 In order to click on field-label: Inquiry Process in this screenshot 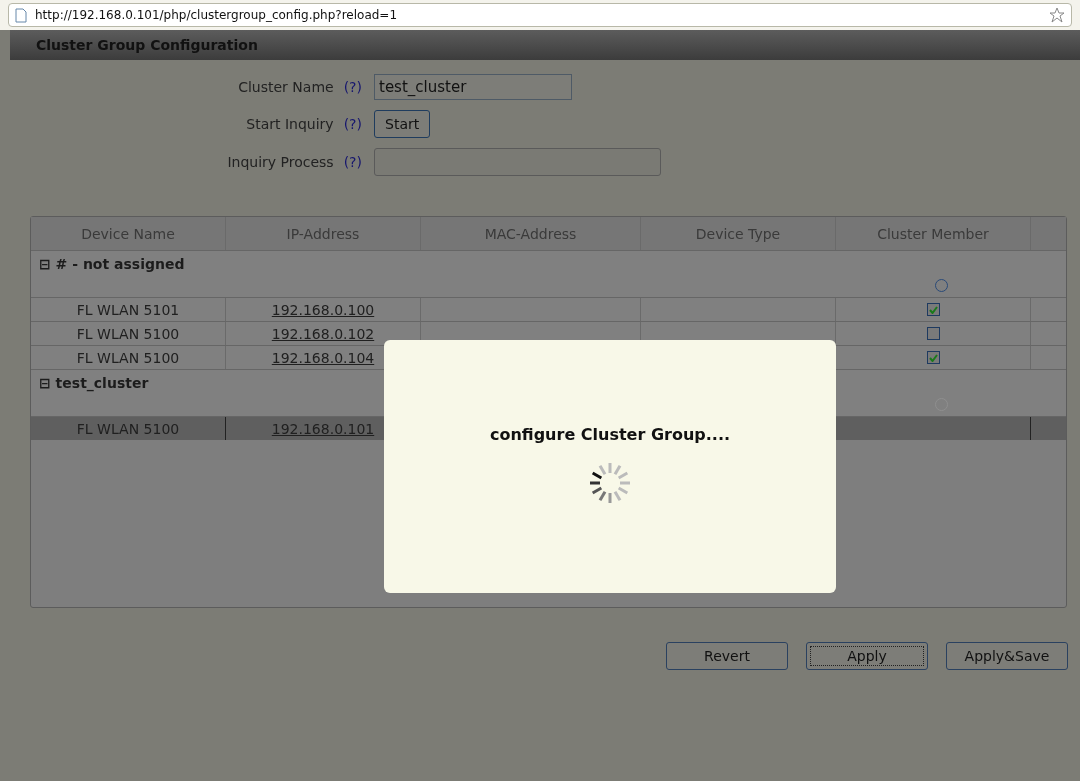, I will do `click(280, 162)`.